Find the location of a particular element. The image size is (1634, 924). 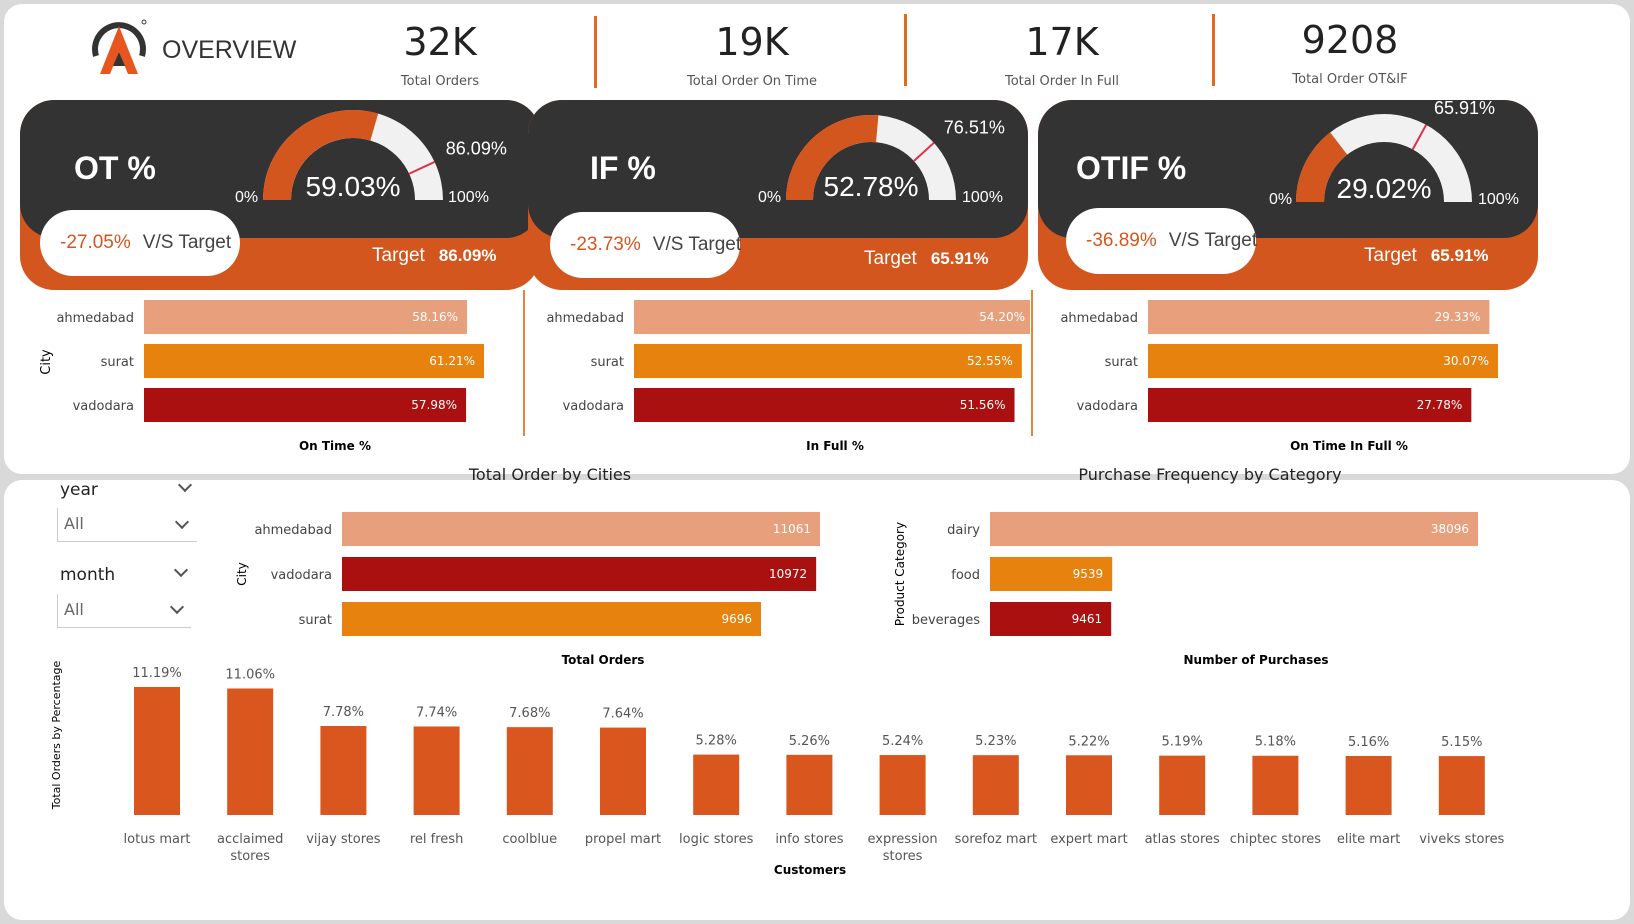

data-label: 5.22% is located at coordinates (1088, 741).